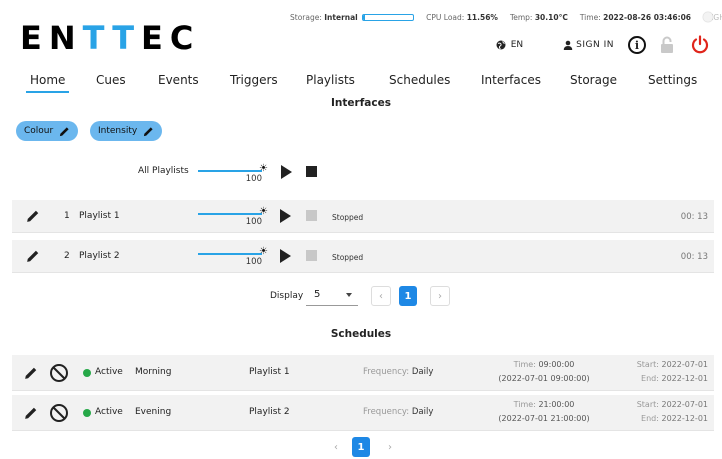 This screenshot has width=722, height=459. Describe the element at coordinates (363, 216) in the screenshot. I see `playlist-row: 1 Playlist 1 ☀ 100 Stopped 00: 13` at that location.